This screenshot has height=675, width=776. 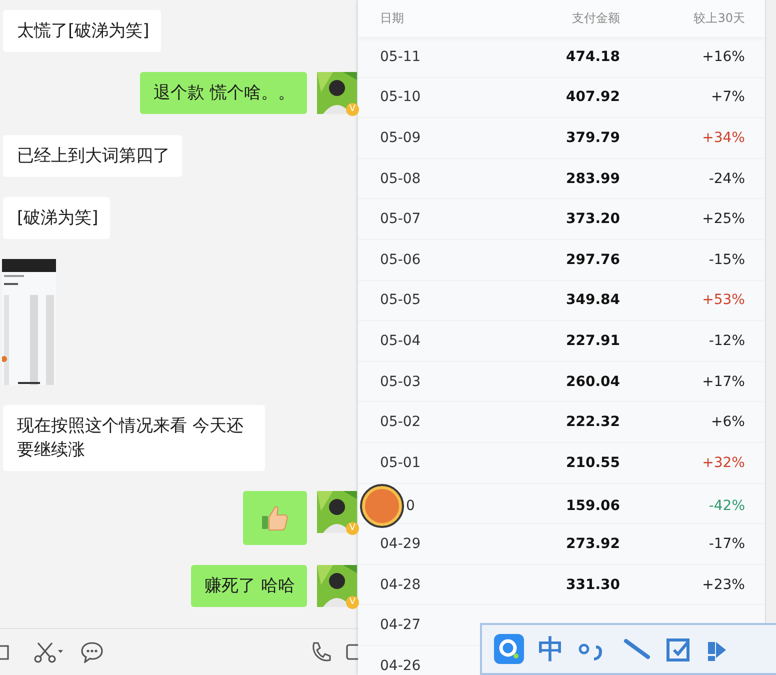 What do you see at coordinates (82, 31) in the screenshot?
I see `message-bubble: 太慌了[破涕为笑]` at bounding box center [82, 31].